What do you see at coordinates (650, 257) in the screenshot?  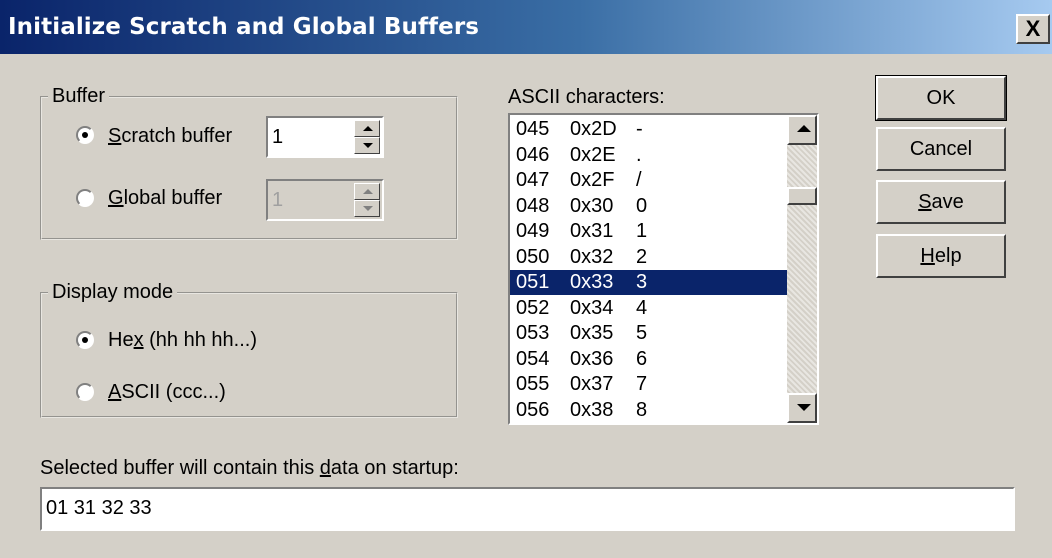 I see `ascii-list-item: 050 0x32 2` at bounding box center [650, 257].